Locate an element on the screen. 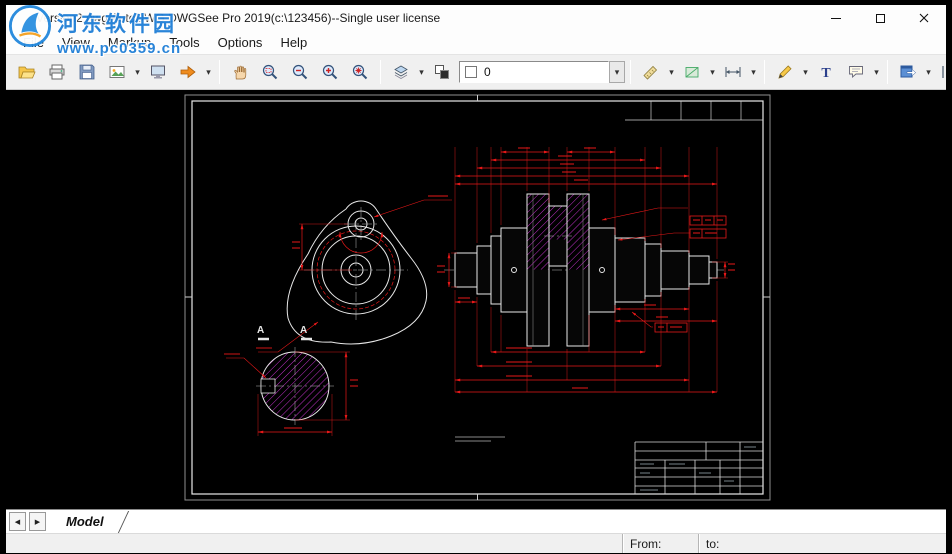  section-label-a2: A is located at coordinates (303, 330).